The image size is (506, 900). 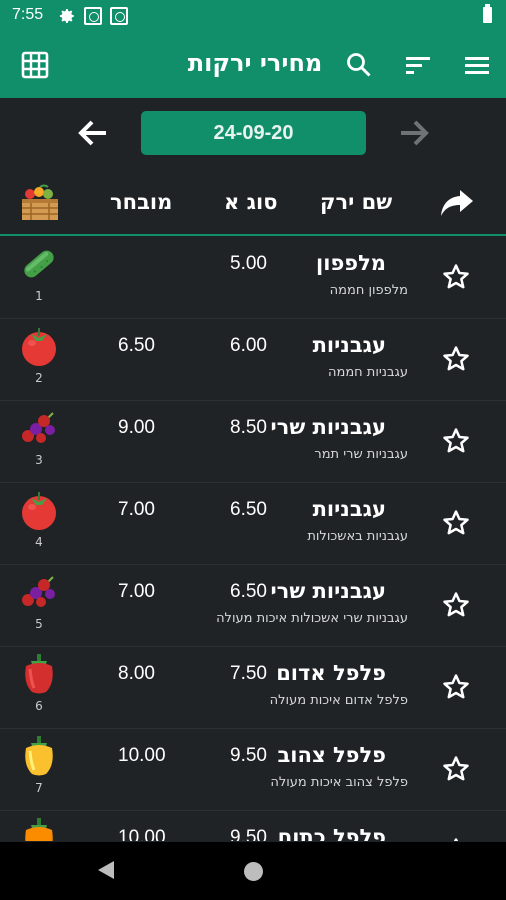 I want to click on date-navigation: 24-09-20, so click(x=253, y=134).